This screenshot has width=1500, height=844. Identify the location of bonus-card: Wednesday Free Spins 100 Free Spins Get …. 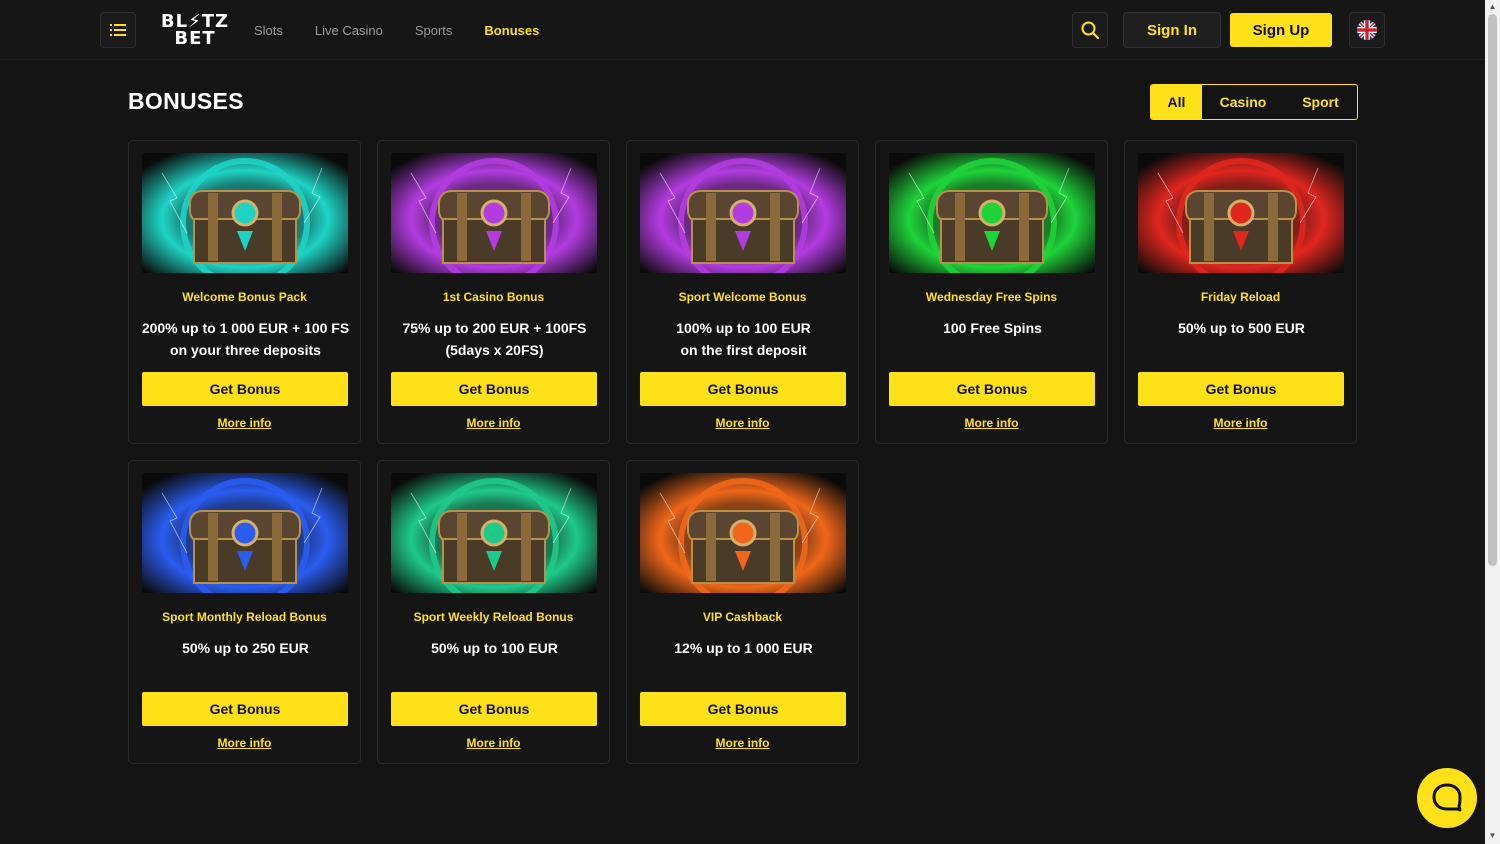
(991, 292).